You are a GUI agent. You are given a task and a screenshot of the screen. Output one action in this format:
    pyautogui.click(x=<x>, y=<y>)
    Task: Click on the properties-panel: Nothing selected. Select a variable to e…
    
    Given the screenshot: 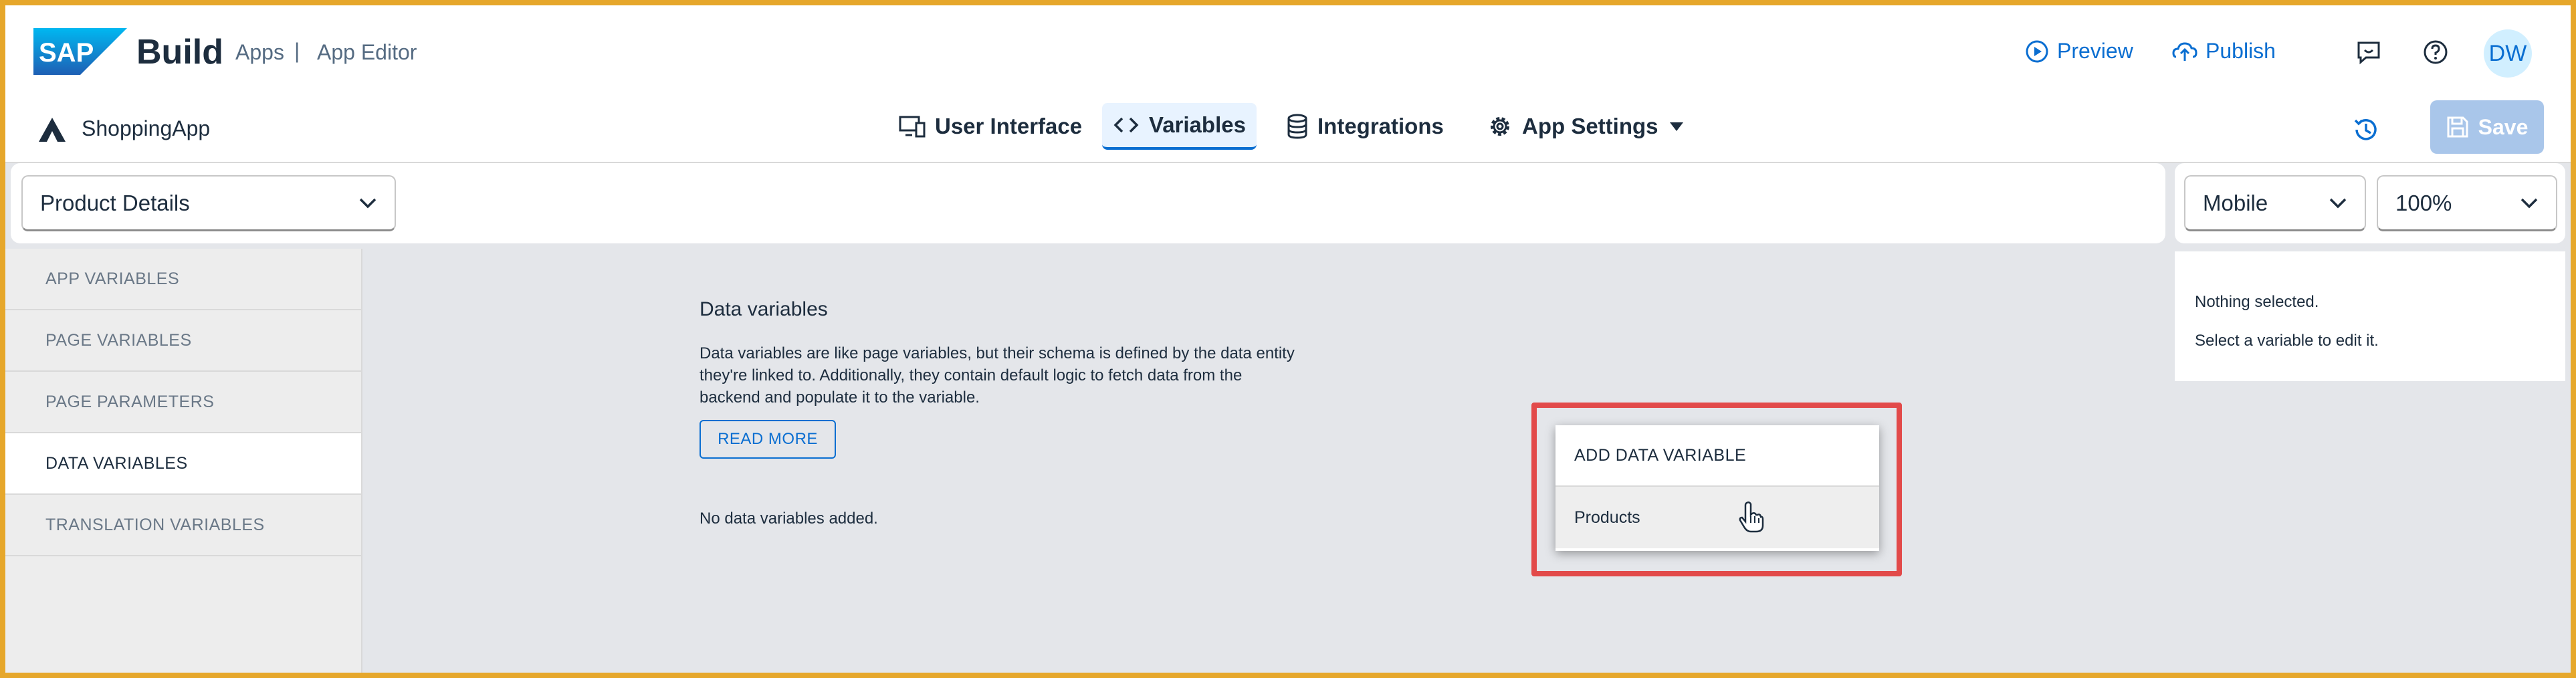 What is the action you would take?
    pyautogui.click(x=2370, y=316)
    